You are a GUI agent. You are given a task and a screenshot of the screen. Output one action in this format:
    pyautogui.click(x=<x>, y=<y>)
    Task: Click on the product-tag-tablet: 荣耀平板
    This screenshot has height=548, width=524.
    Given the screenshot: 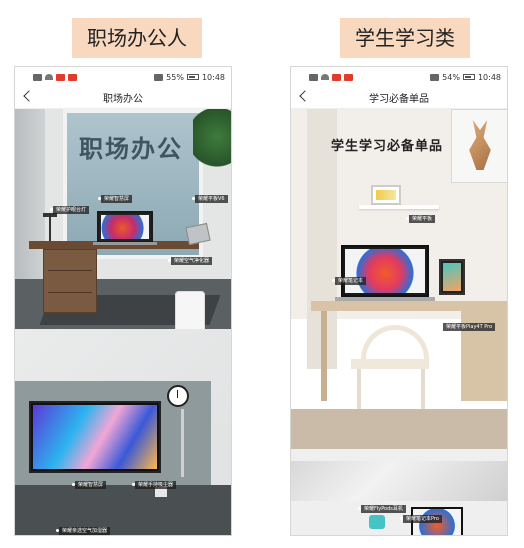 What is the action you would take?
    pyautogui.click(x=420, y=219)
    